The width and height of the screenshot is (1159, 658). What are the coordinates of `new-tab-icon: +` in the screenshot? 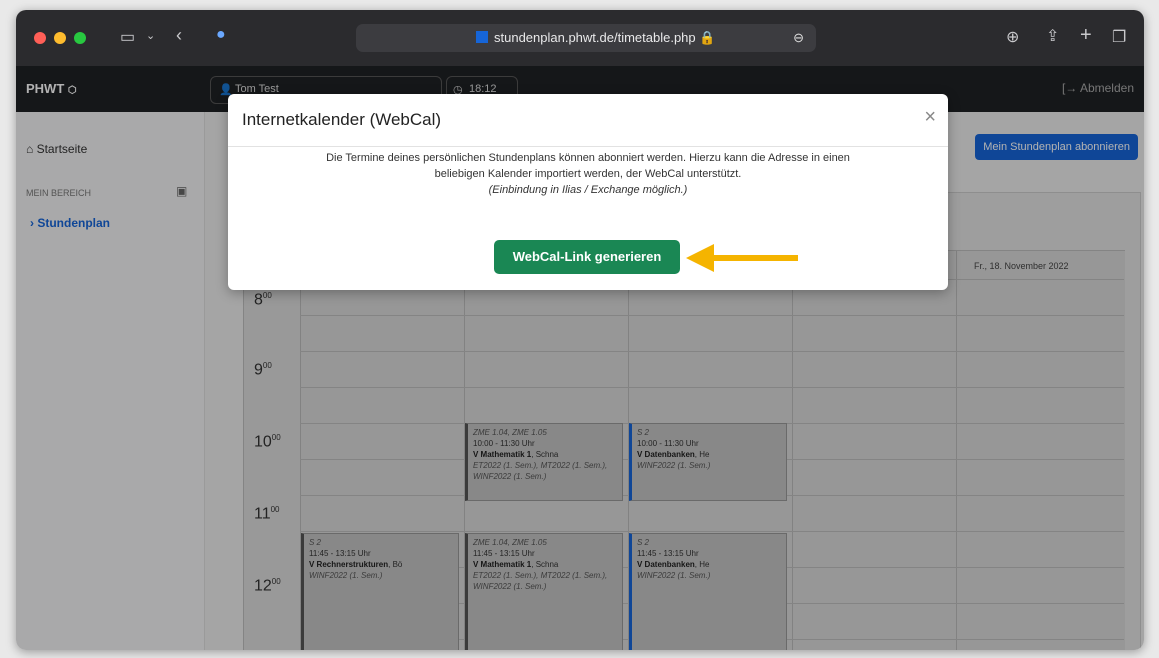 It's located at (1086, 35).